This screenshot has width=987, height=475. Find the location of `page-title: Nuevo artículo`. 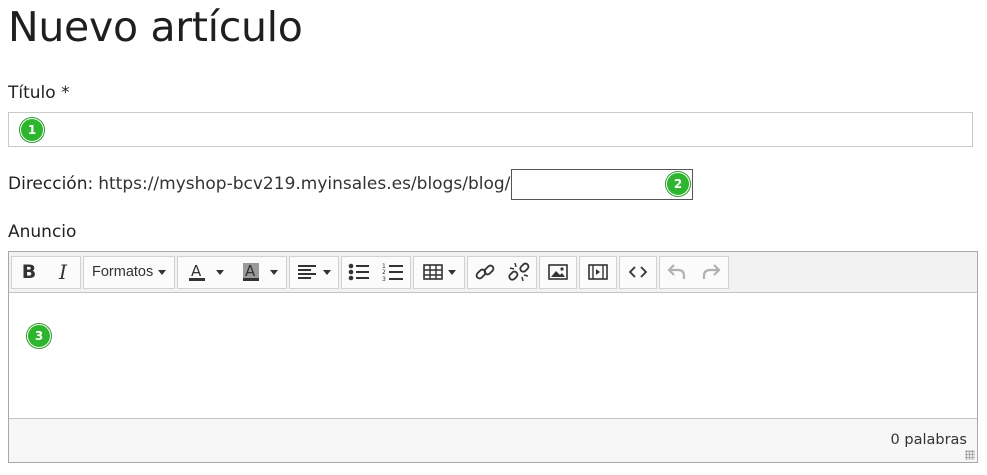

page-title: Nuevo artículo is located at coordinates (155, 27).